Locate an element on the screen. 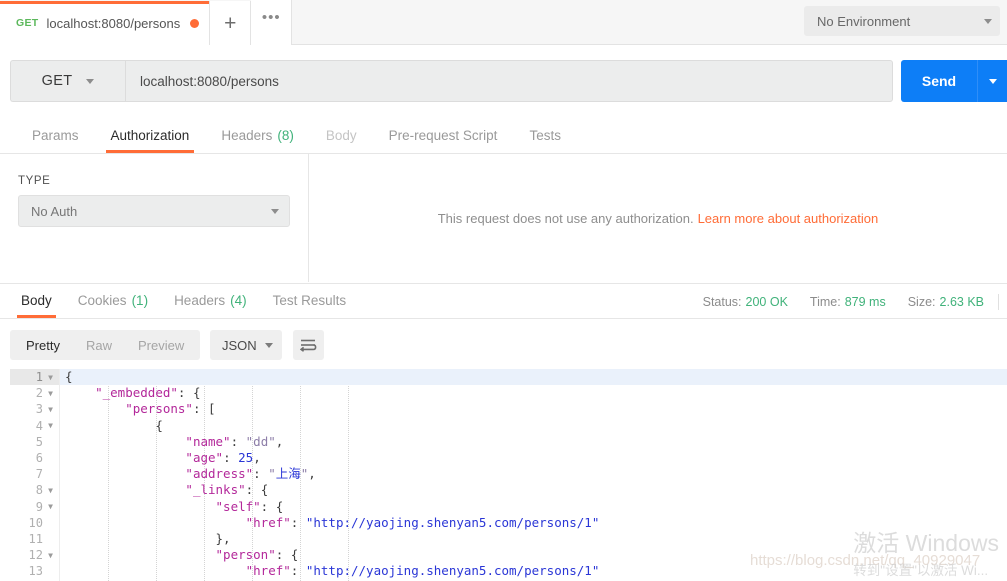 This screenshot has height=581, width=1007. send-button: Send is located at coordinates (939, 81).